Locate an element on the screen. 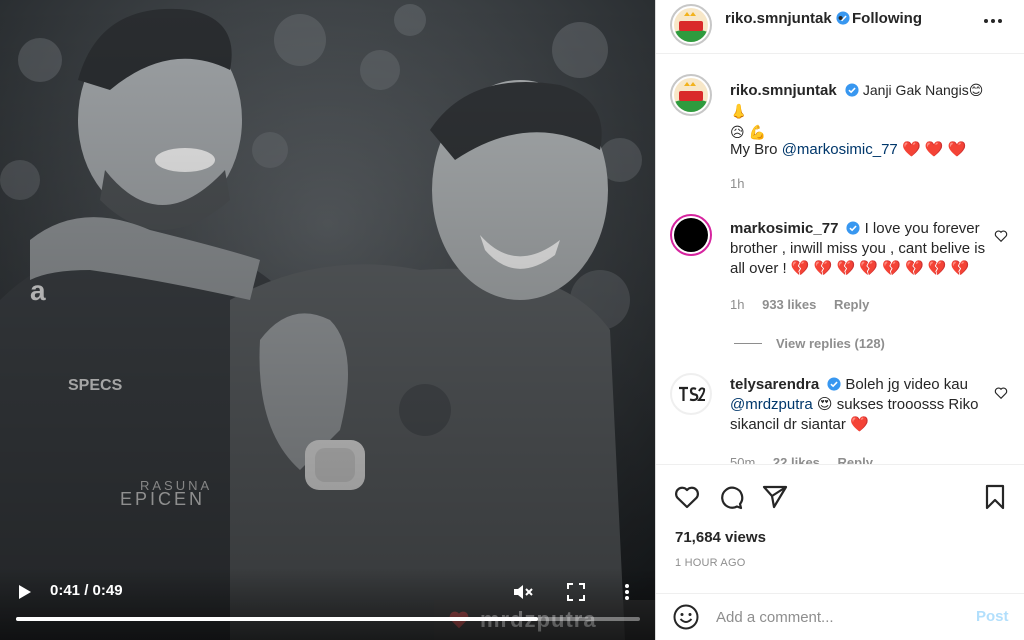  comment-mention-link: @mrdzputra is located at coordinates (771, 404).